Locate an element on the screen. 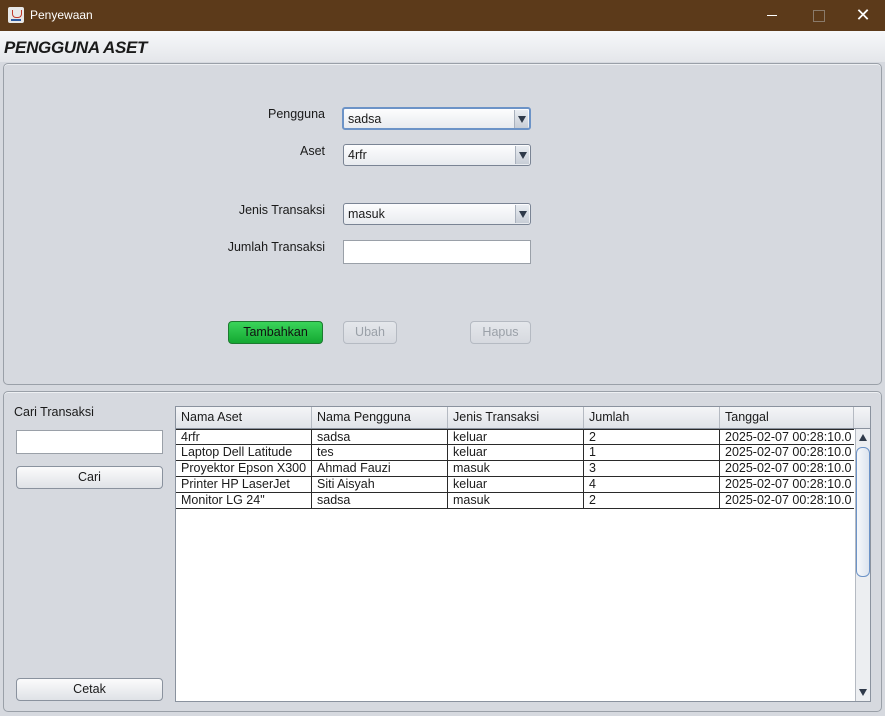 Image resolution: width=885 pixels, height=716 pixels. hapus-button: Hapus is located at coordinates (500, 332).